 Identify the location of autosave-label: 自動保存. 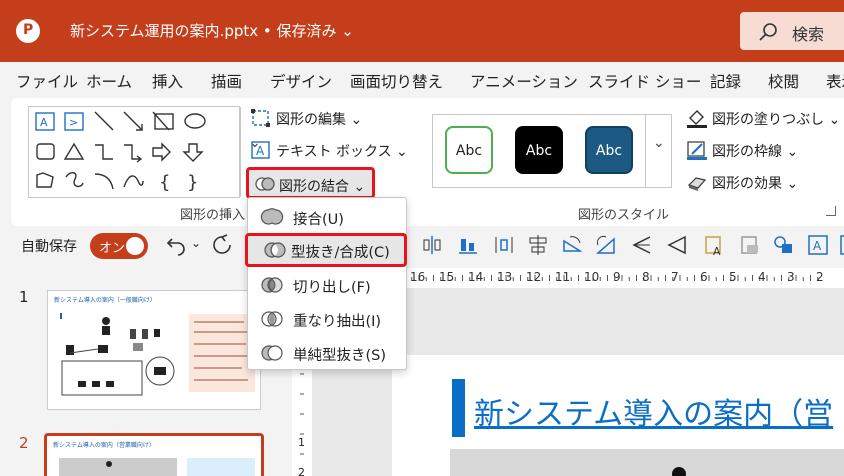
(49, 247).